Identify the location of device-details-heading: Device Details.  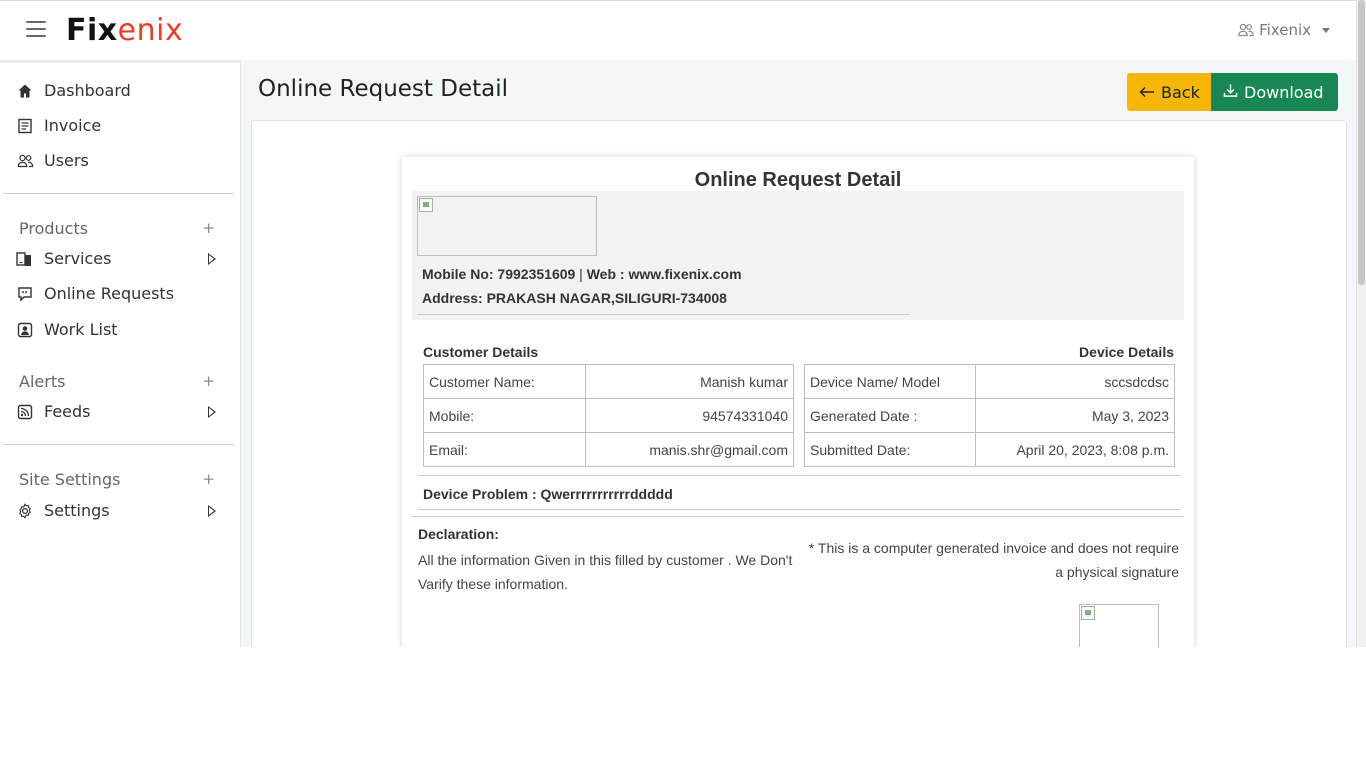
(1126, 352).